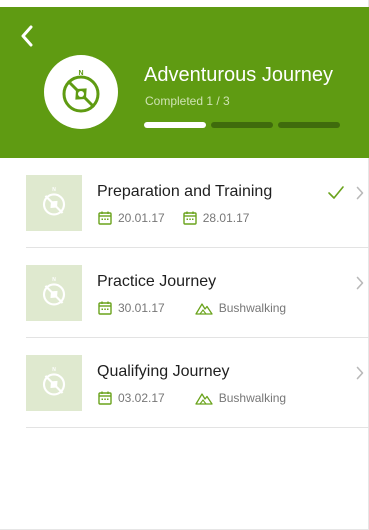  What do you see at coordinates (197, 427) in the screenshot?
I see `row-divider` at bounding box center [197, 427].